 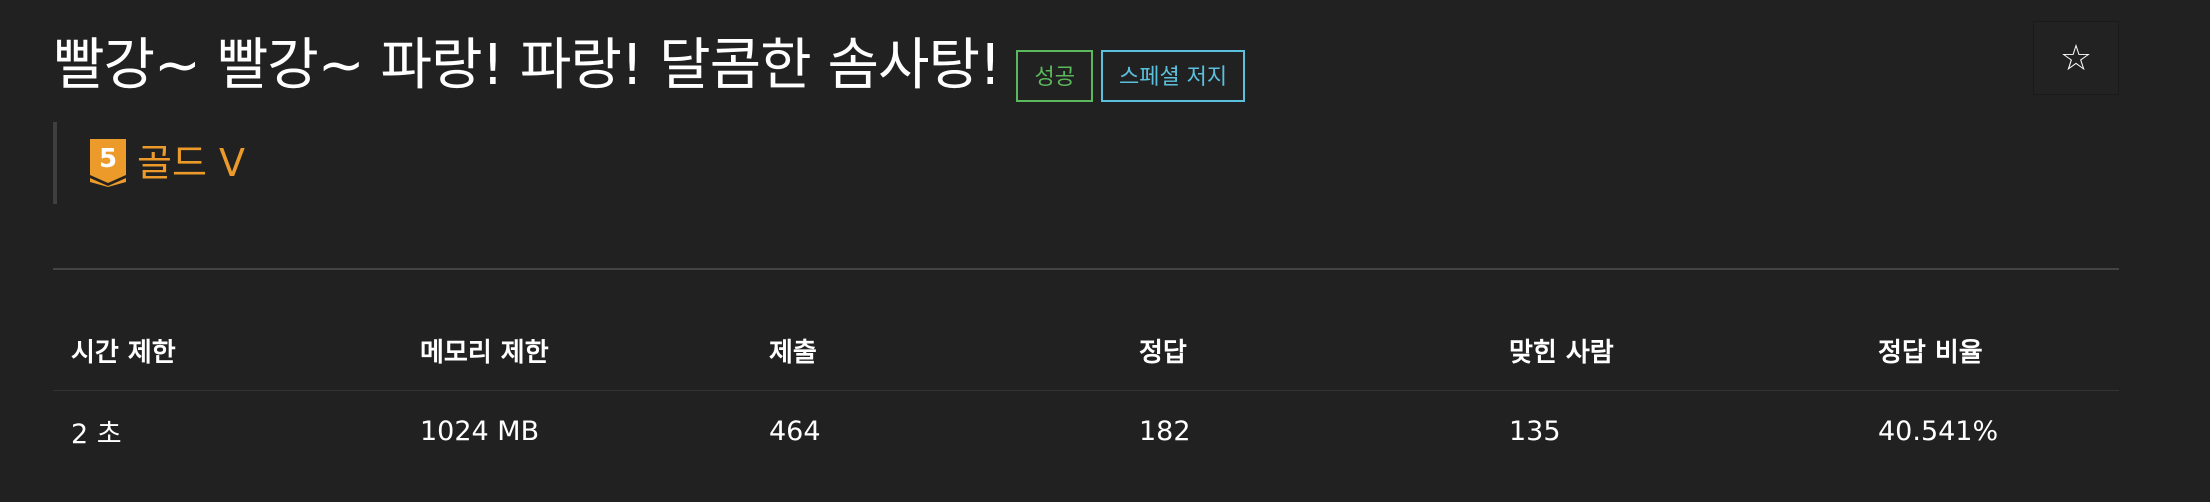 I want to click on star-icon: ☆, so click(x=2076, y=58).